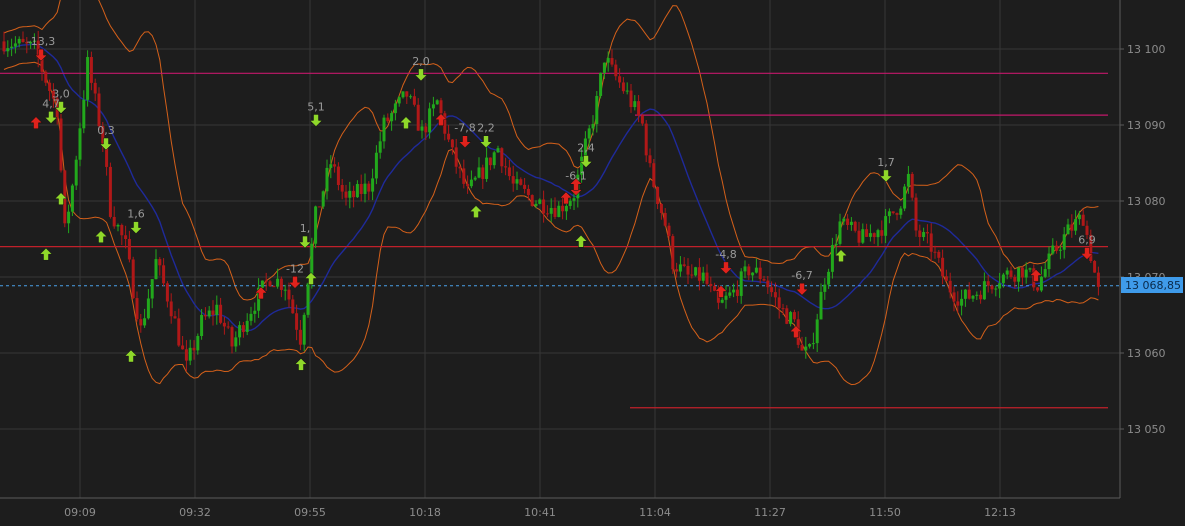  What do you see at coordinates (885, 512) in the screenshot?
I see `x-tick-label: 11:50` at bounding box center [885, 512].